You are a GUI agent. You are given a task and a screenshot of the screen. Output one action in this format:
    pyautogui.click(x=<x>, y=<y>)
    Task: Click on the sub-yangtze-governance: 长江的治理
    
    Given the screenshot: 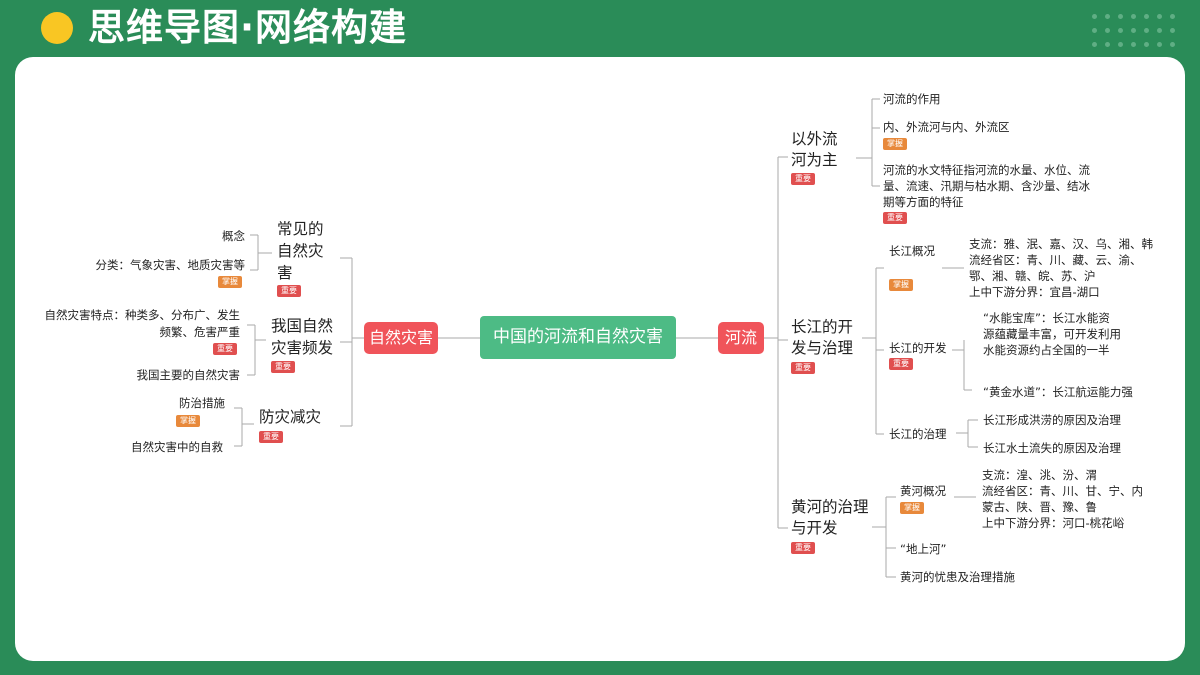 What is the action you would take?
    pyautogui.click(x=918, y=434)
    